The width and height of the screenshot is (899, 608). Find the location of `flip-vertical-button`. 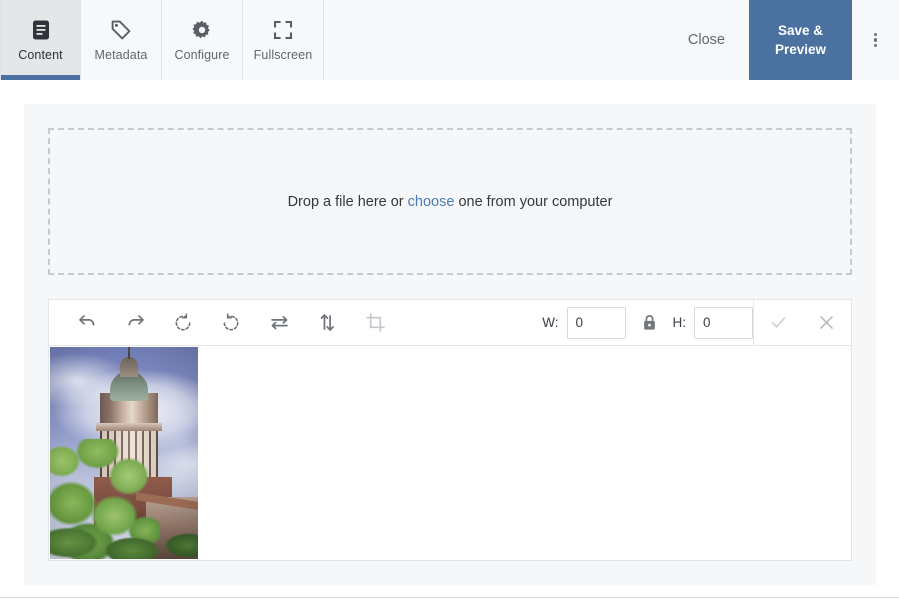

flip-vertical-button is located at coordinates (327, 323).